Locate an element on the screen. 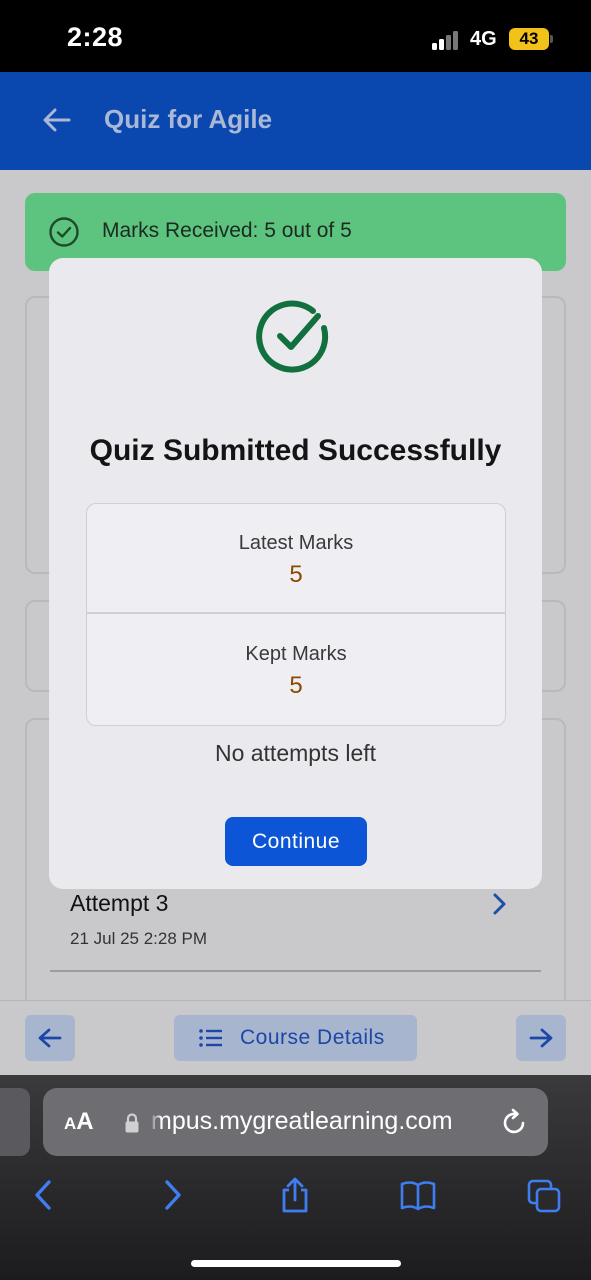  kept-marks-label: Kept Marks is located at coordinates (296, 654).